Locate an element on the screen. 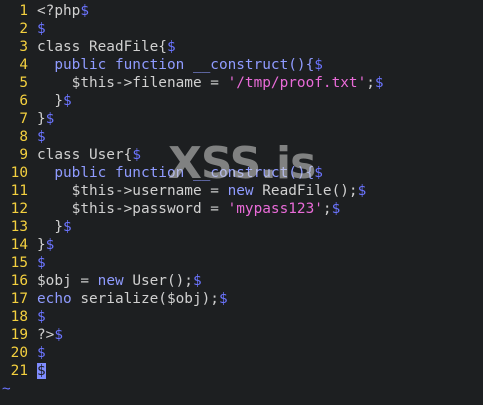  line-code: $this->filename = '/tmp/proof.txt';$ is located at coordinates (210, 83).